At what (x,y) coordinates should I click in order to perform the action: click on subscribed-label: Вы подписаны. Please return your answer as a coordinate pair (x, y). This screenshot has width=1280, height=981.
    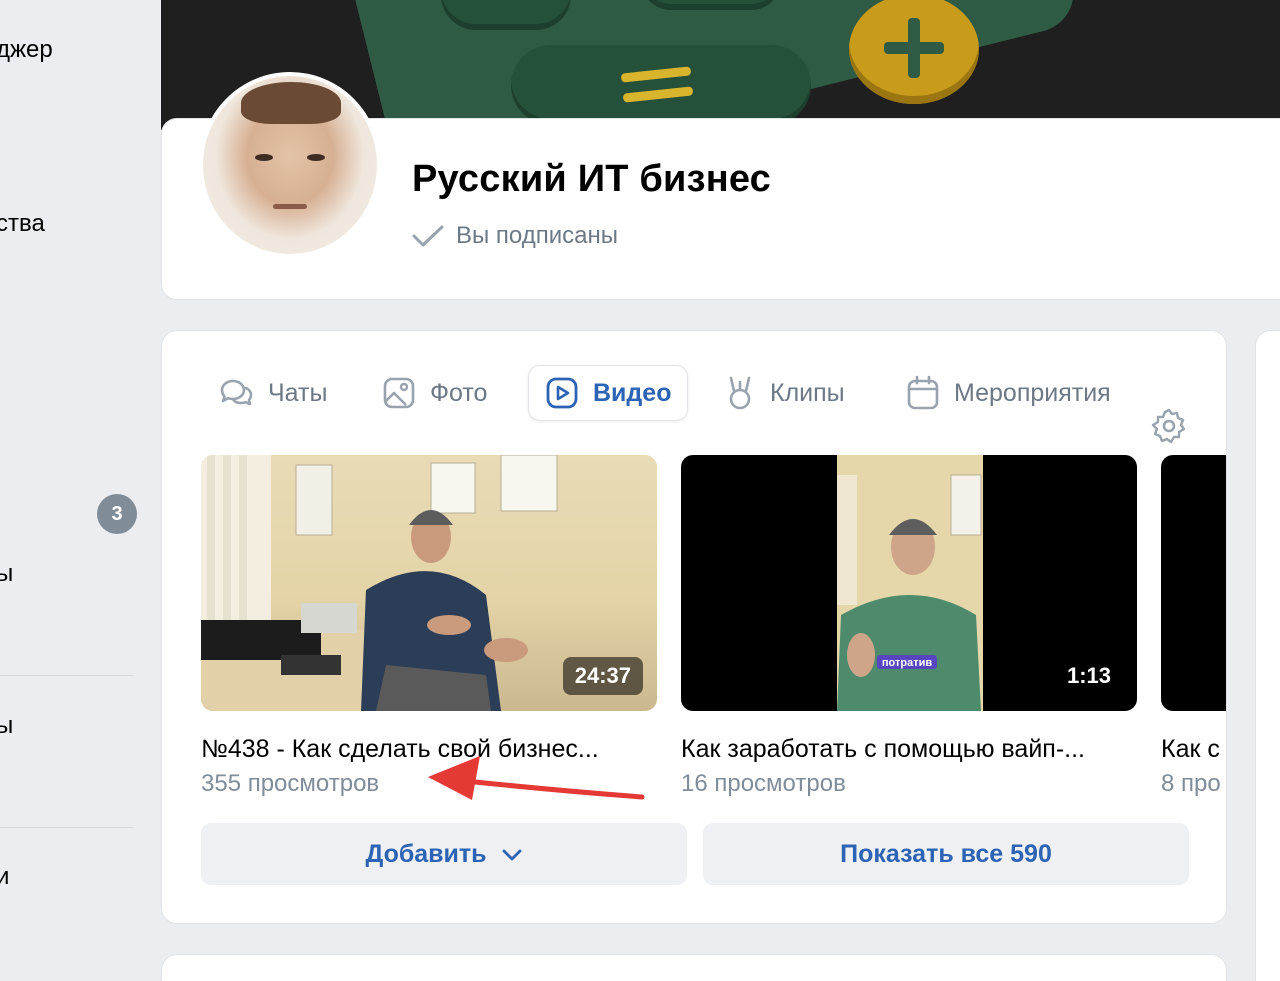
    Looking at the image, I should click on (537, 235).